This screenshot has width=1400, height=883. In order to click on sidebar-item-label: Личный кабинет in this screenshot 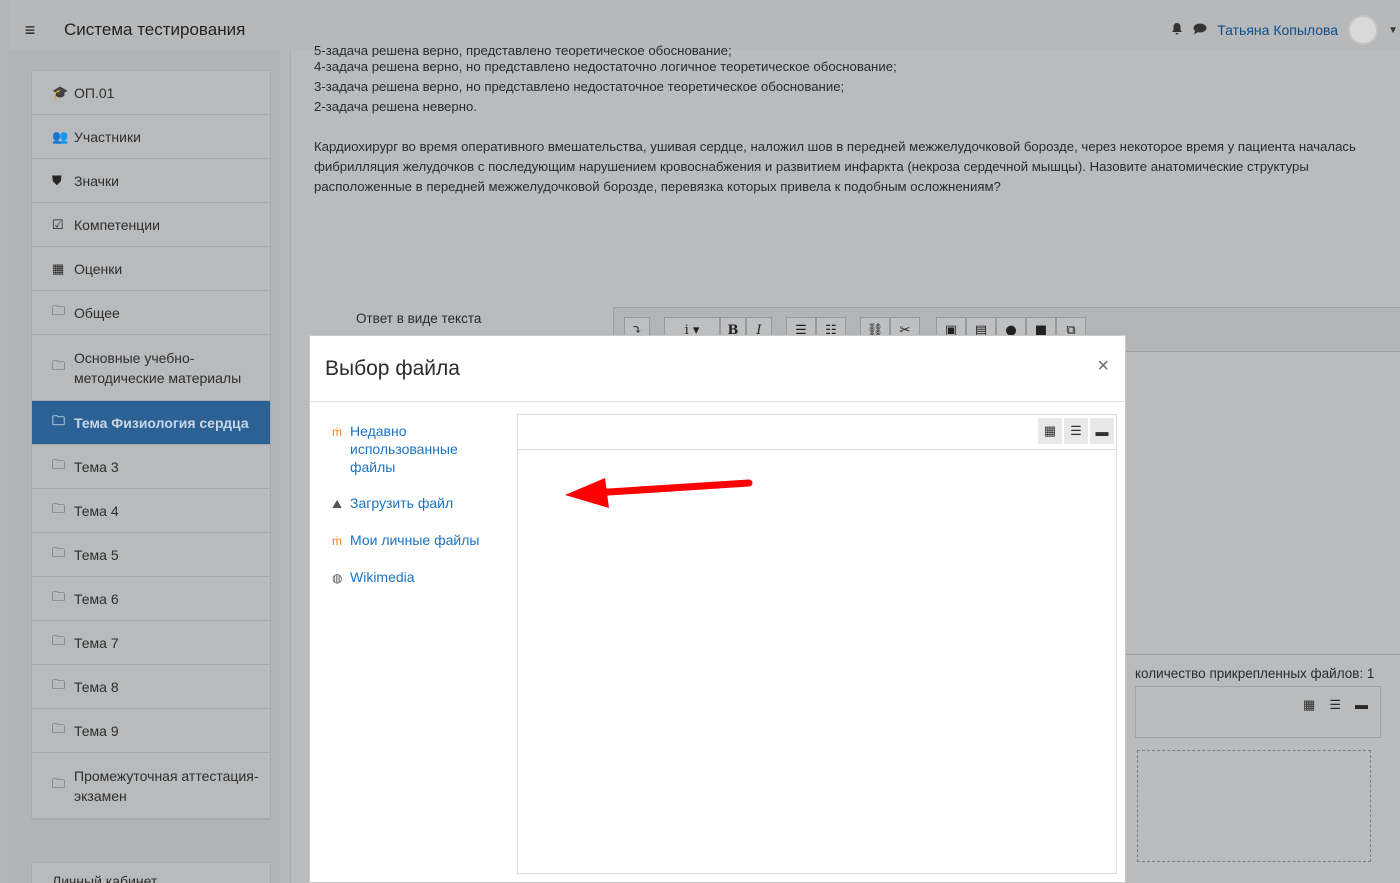, I will do `click(105, 878)`.